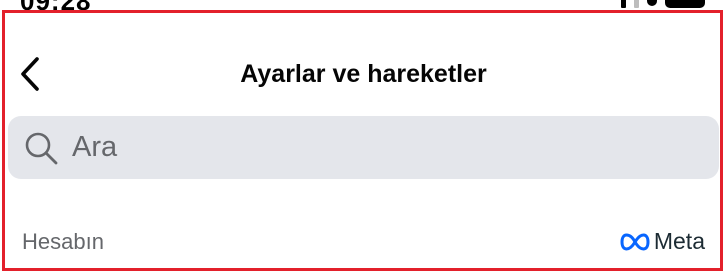  I want to click on search-icon, so click(41, 148).